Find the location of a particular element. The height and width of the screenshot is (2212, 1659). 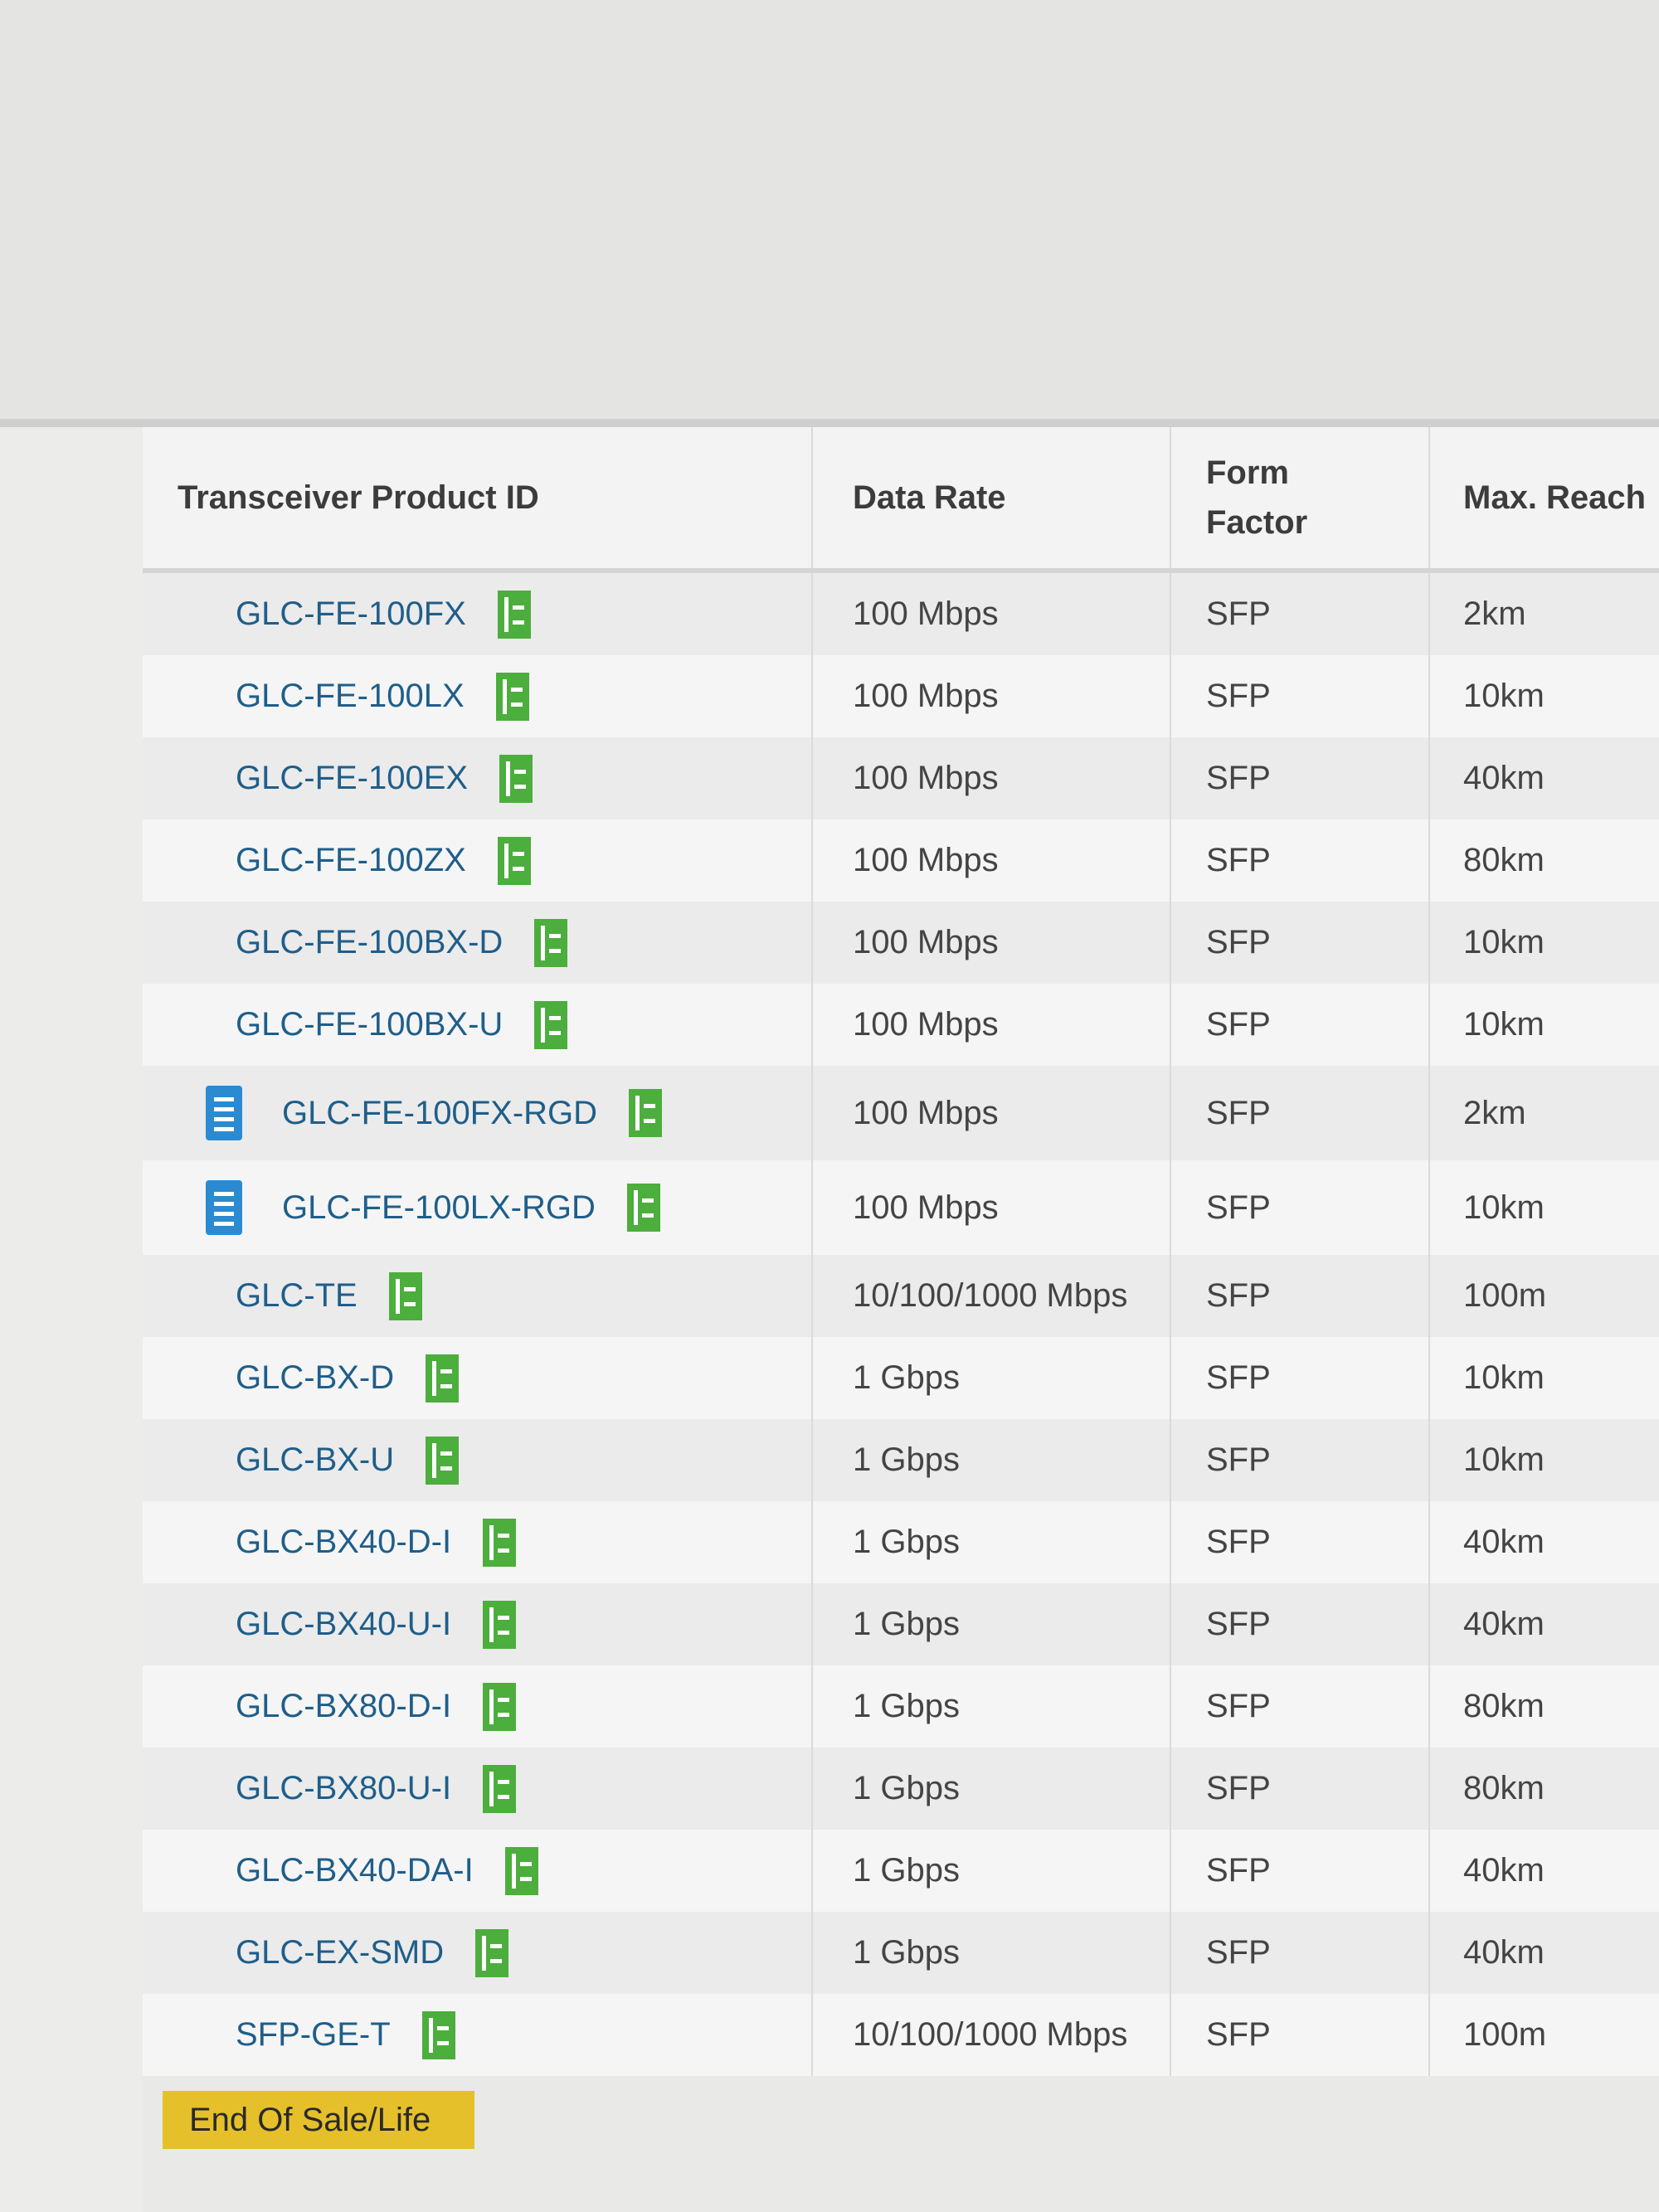

product-id-link: GLC-FE-100LX is located at coordinates (350, 696).